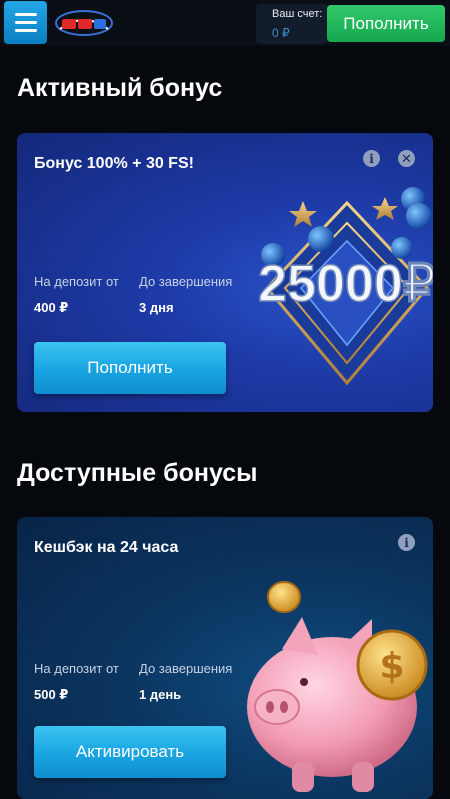 This screenshot has height=799, width=450. I want to click on piggy-bank-icon: $, so click(337, 686).